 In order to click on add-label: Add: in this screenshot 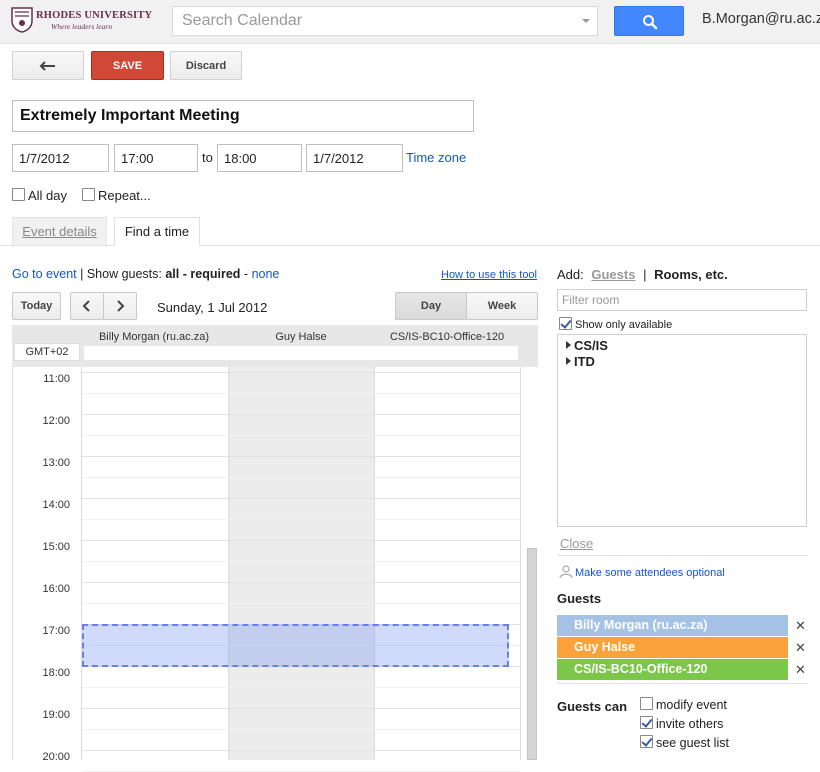, I will do `click(570, 274)`.